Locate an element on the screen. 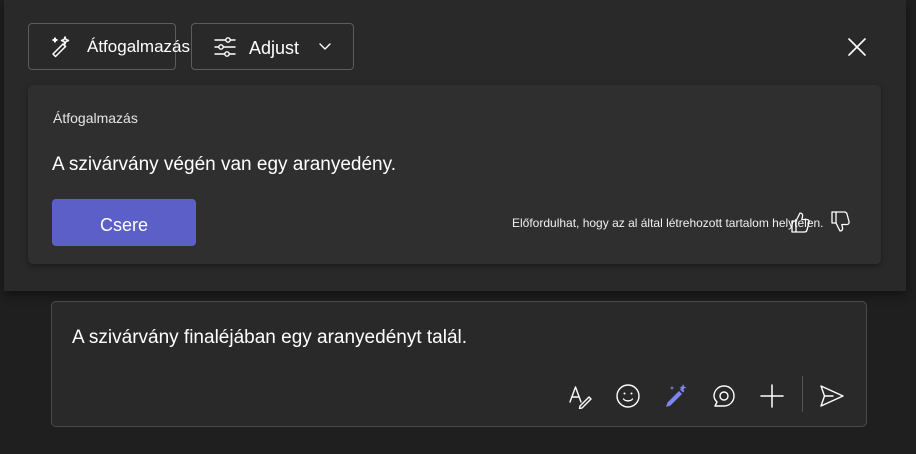 This screenshot has height=454, width=916. send-icon is located at coordinates (832, 396).